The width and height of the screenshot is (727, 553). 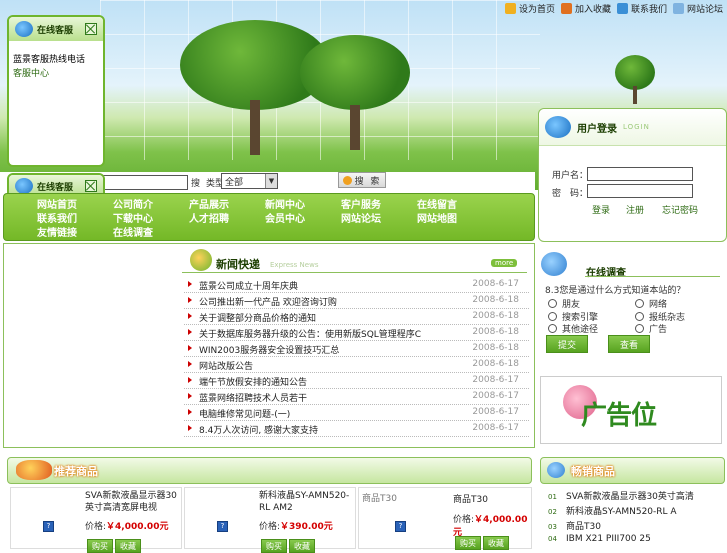 I want to click on product-card: 商品T30 ? 商品T30 价格:￥4,000.00元 购买 收藏, so click(x=445, y=518).